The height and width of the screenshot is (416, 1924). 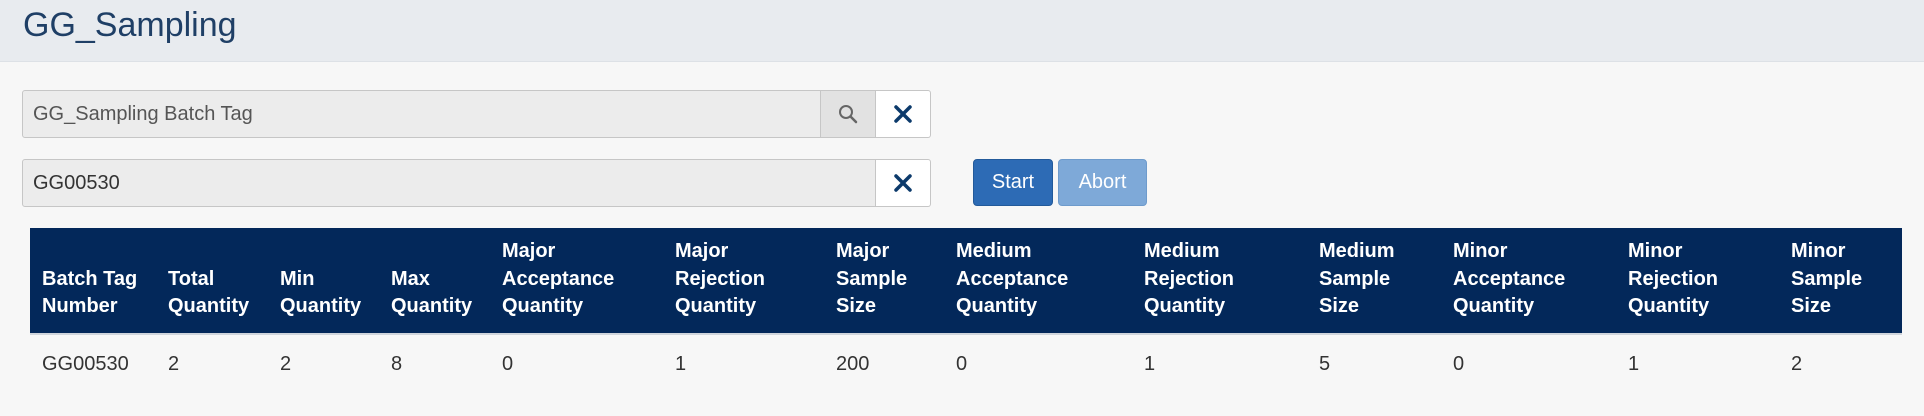 I want to click on column-header: Max Quantity, so click(x=434, y=281).